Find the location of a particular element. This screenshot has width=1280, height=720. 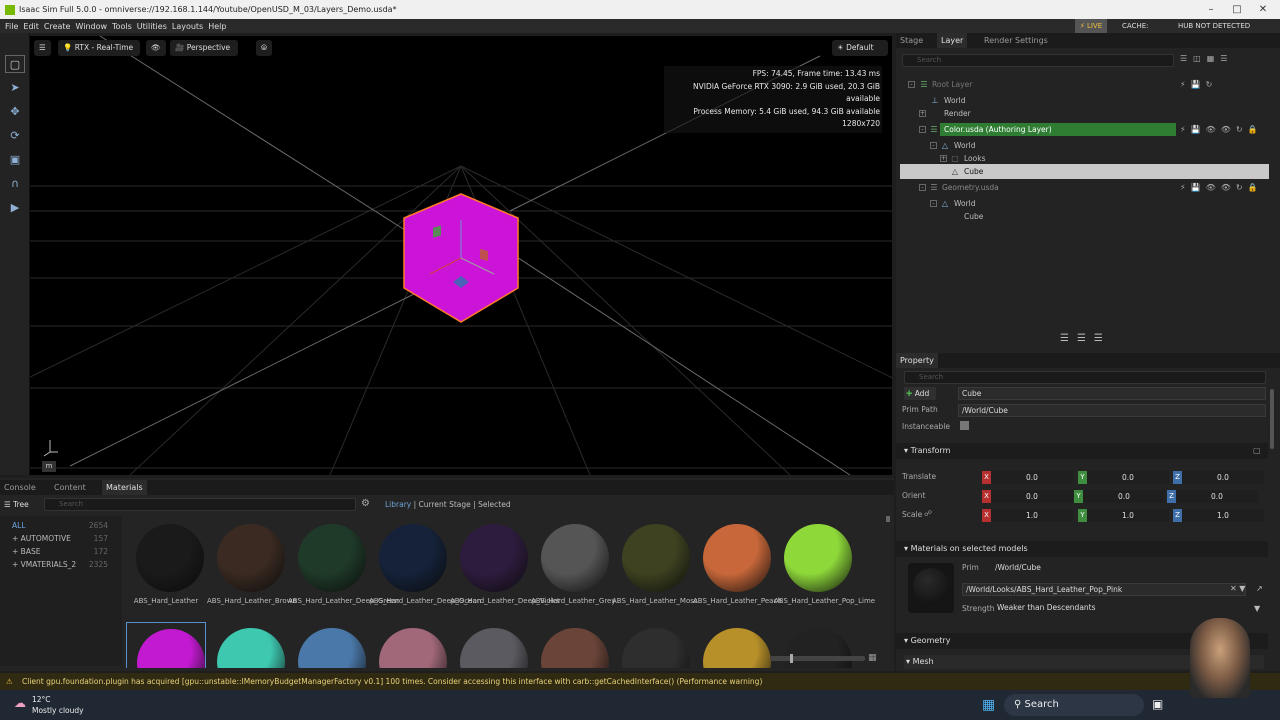

menu-tools: Tools is located at coordinates (122, 26).